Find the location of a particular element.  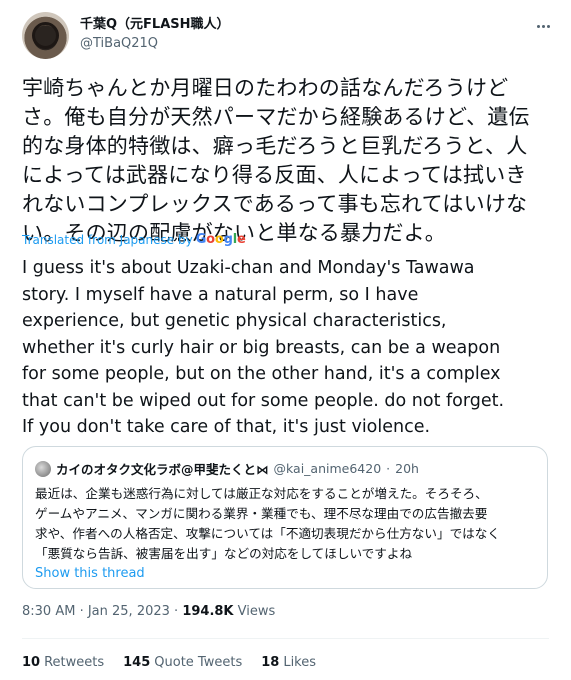

more-options-icon is located at coordinates (543, 26).